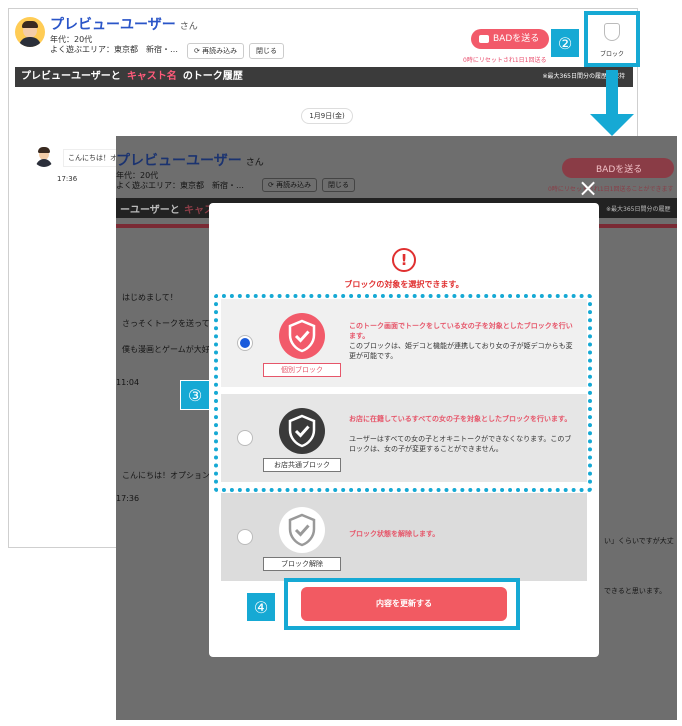 Image resolution: width=682 pixels, height=726 pixels. I want to click on dim-message-time-2: 17:36, so click(128, 498).